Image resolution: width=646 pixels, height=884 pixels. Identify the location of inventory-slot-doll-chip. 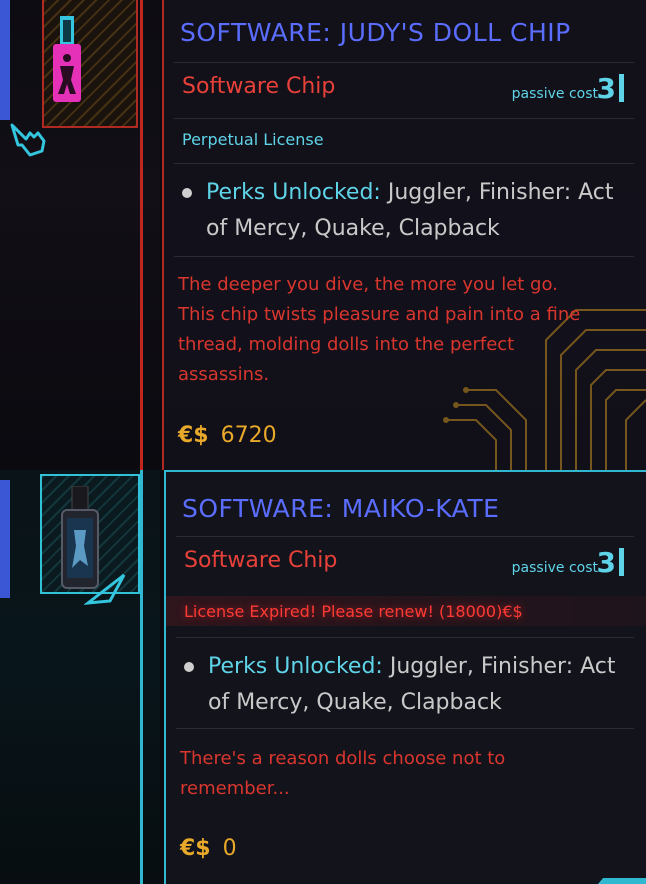
(90, 64).